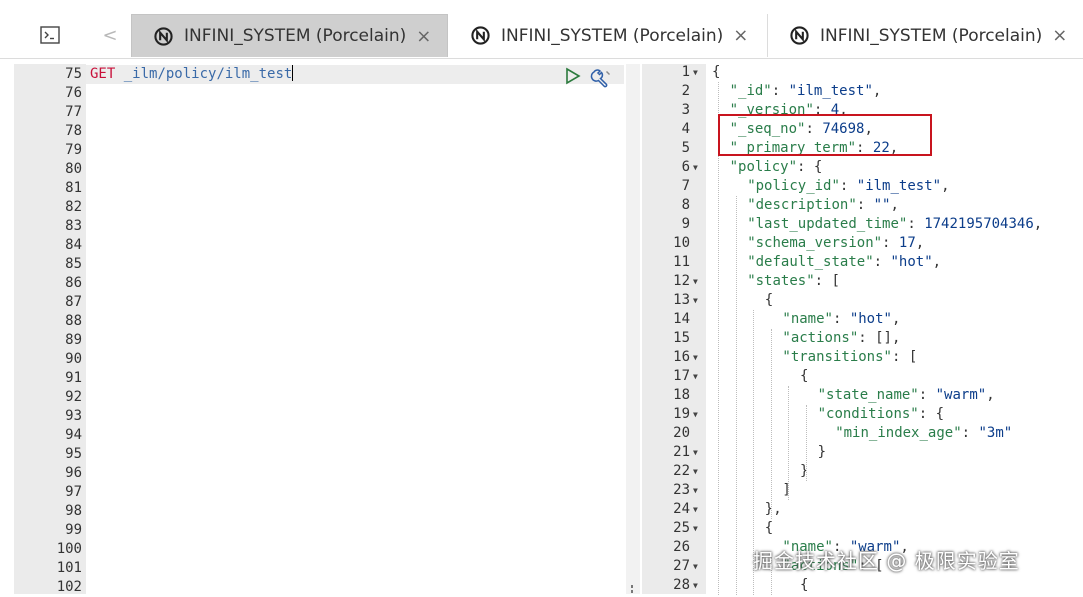 Image resolution: width=1083 pixels, height=597 pixels. I want to click on line-number: 77, so click(73, 112).